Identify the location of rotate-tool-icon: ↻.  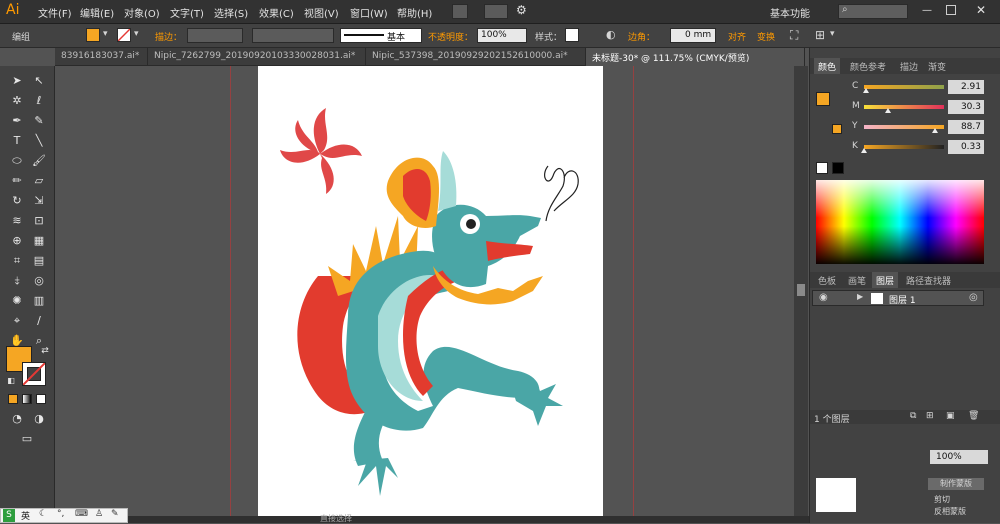
(17, 201).